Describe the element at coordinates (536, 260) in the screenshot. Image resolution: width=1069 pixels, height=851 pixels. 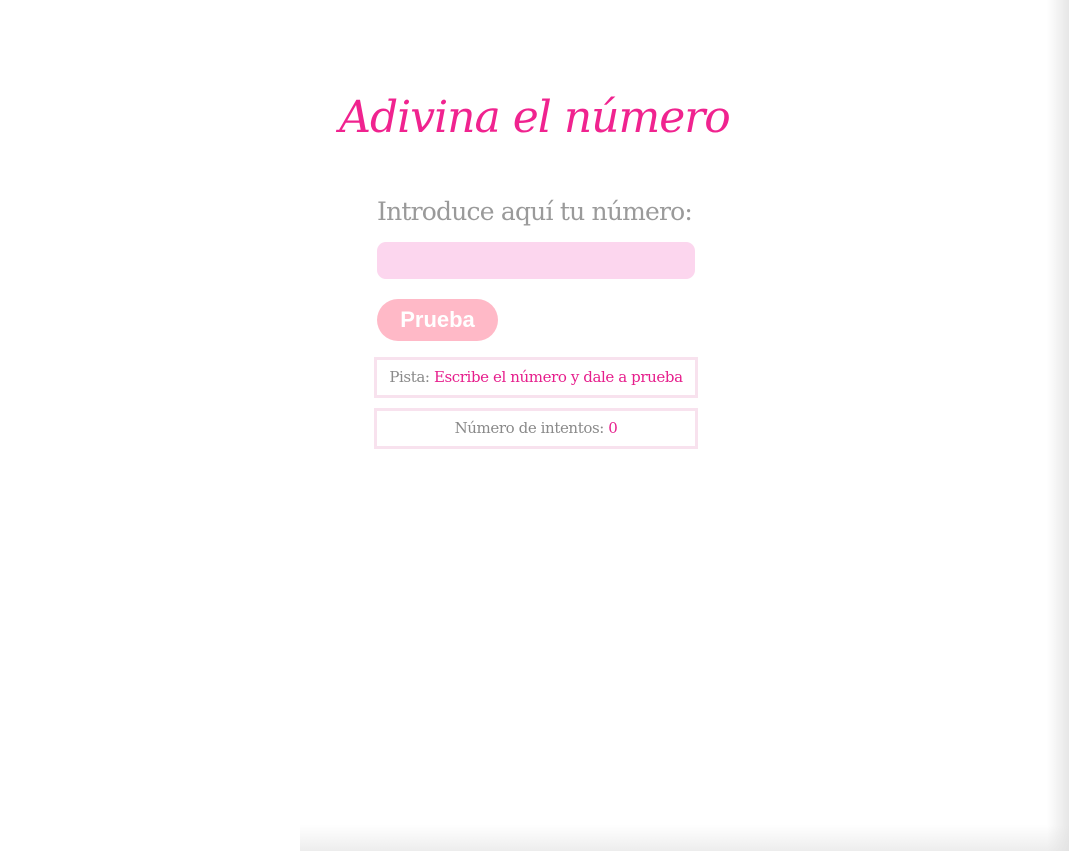
I see `number-input` at that location.